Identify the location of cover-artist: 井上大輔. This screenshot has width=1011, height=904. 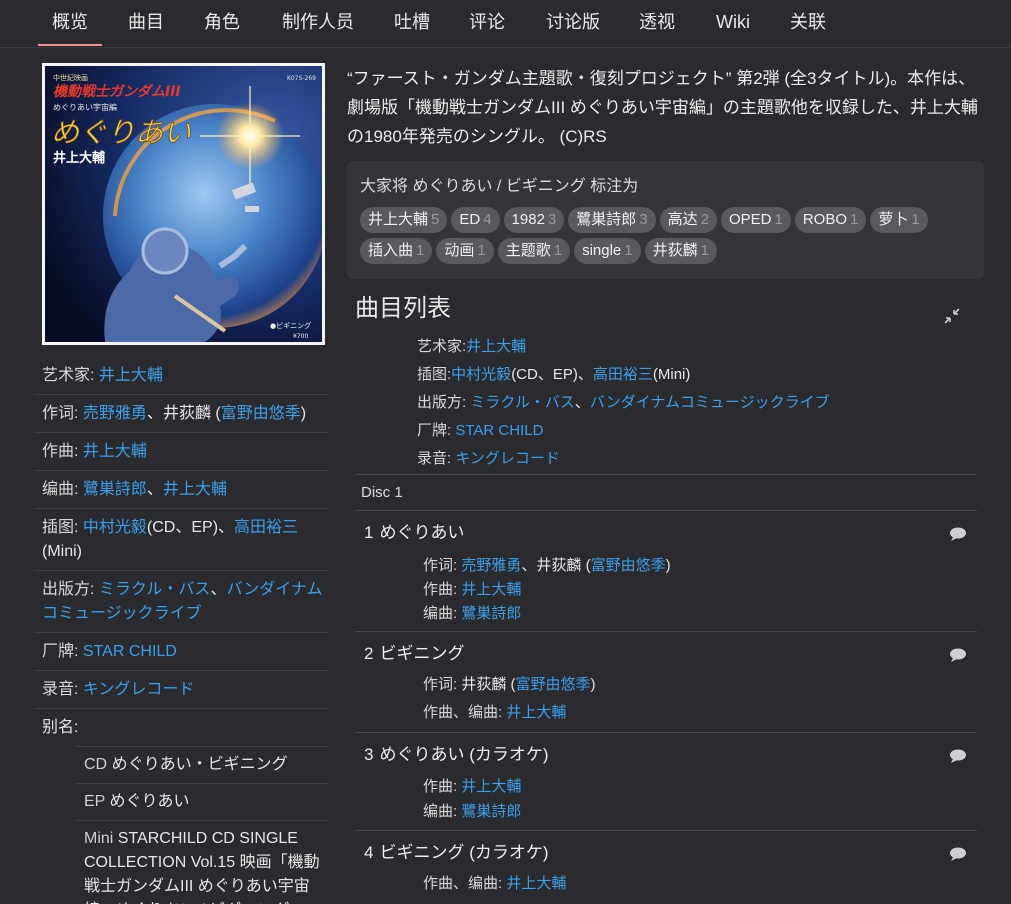
(79, 158).